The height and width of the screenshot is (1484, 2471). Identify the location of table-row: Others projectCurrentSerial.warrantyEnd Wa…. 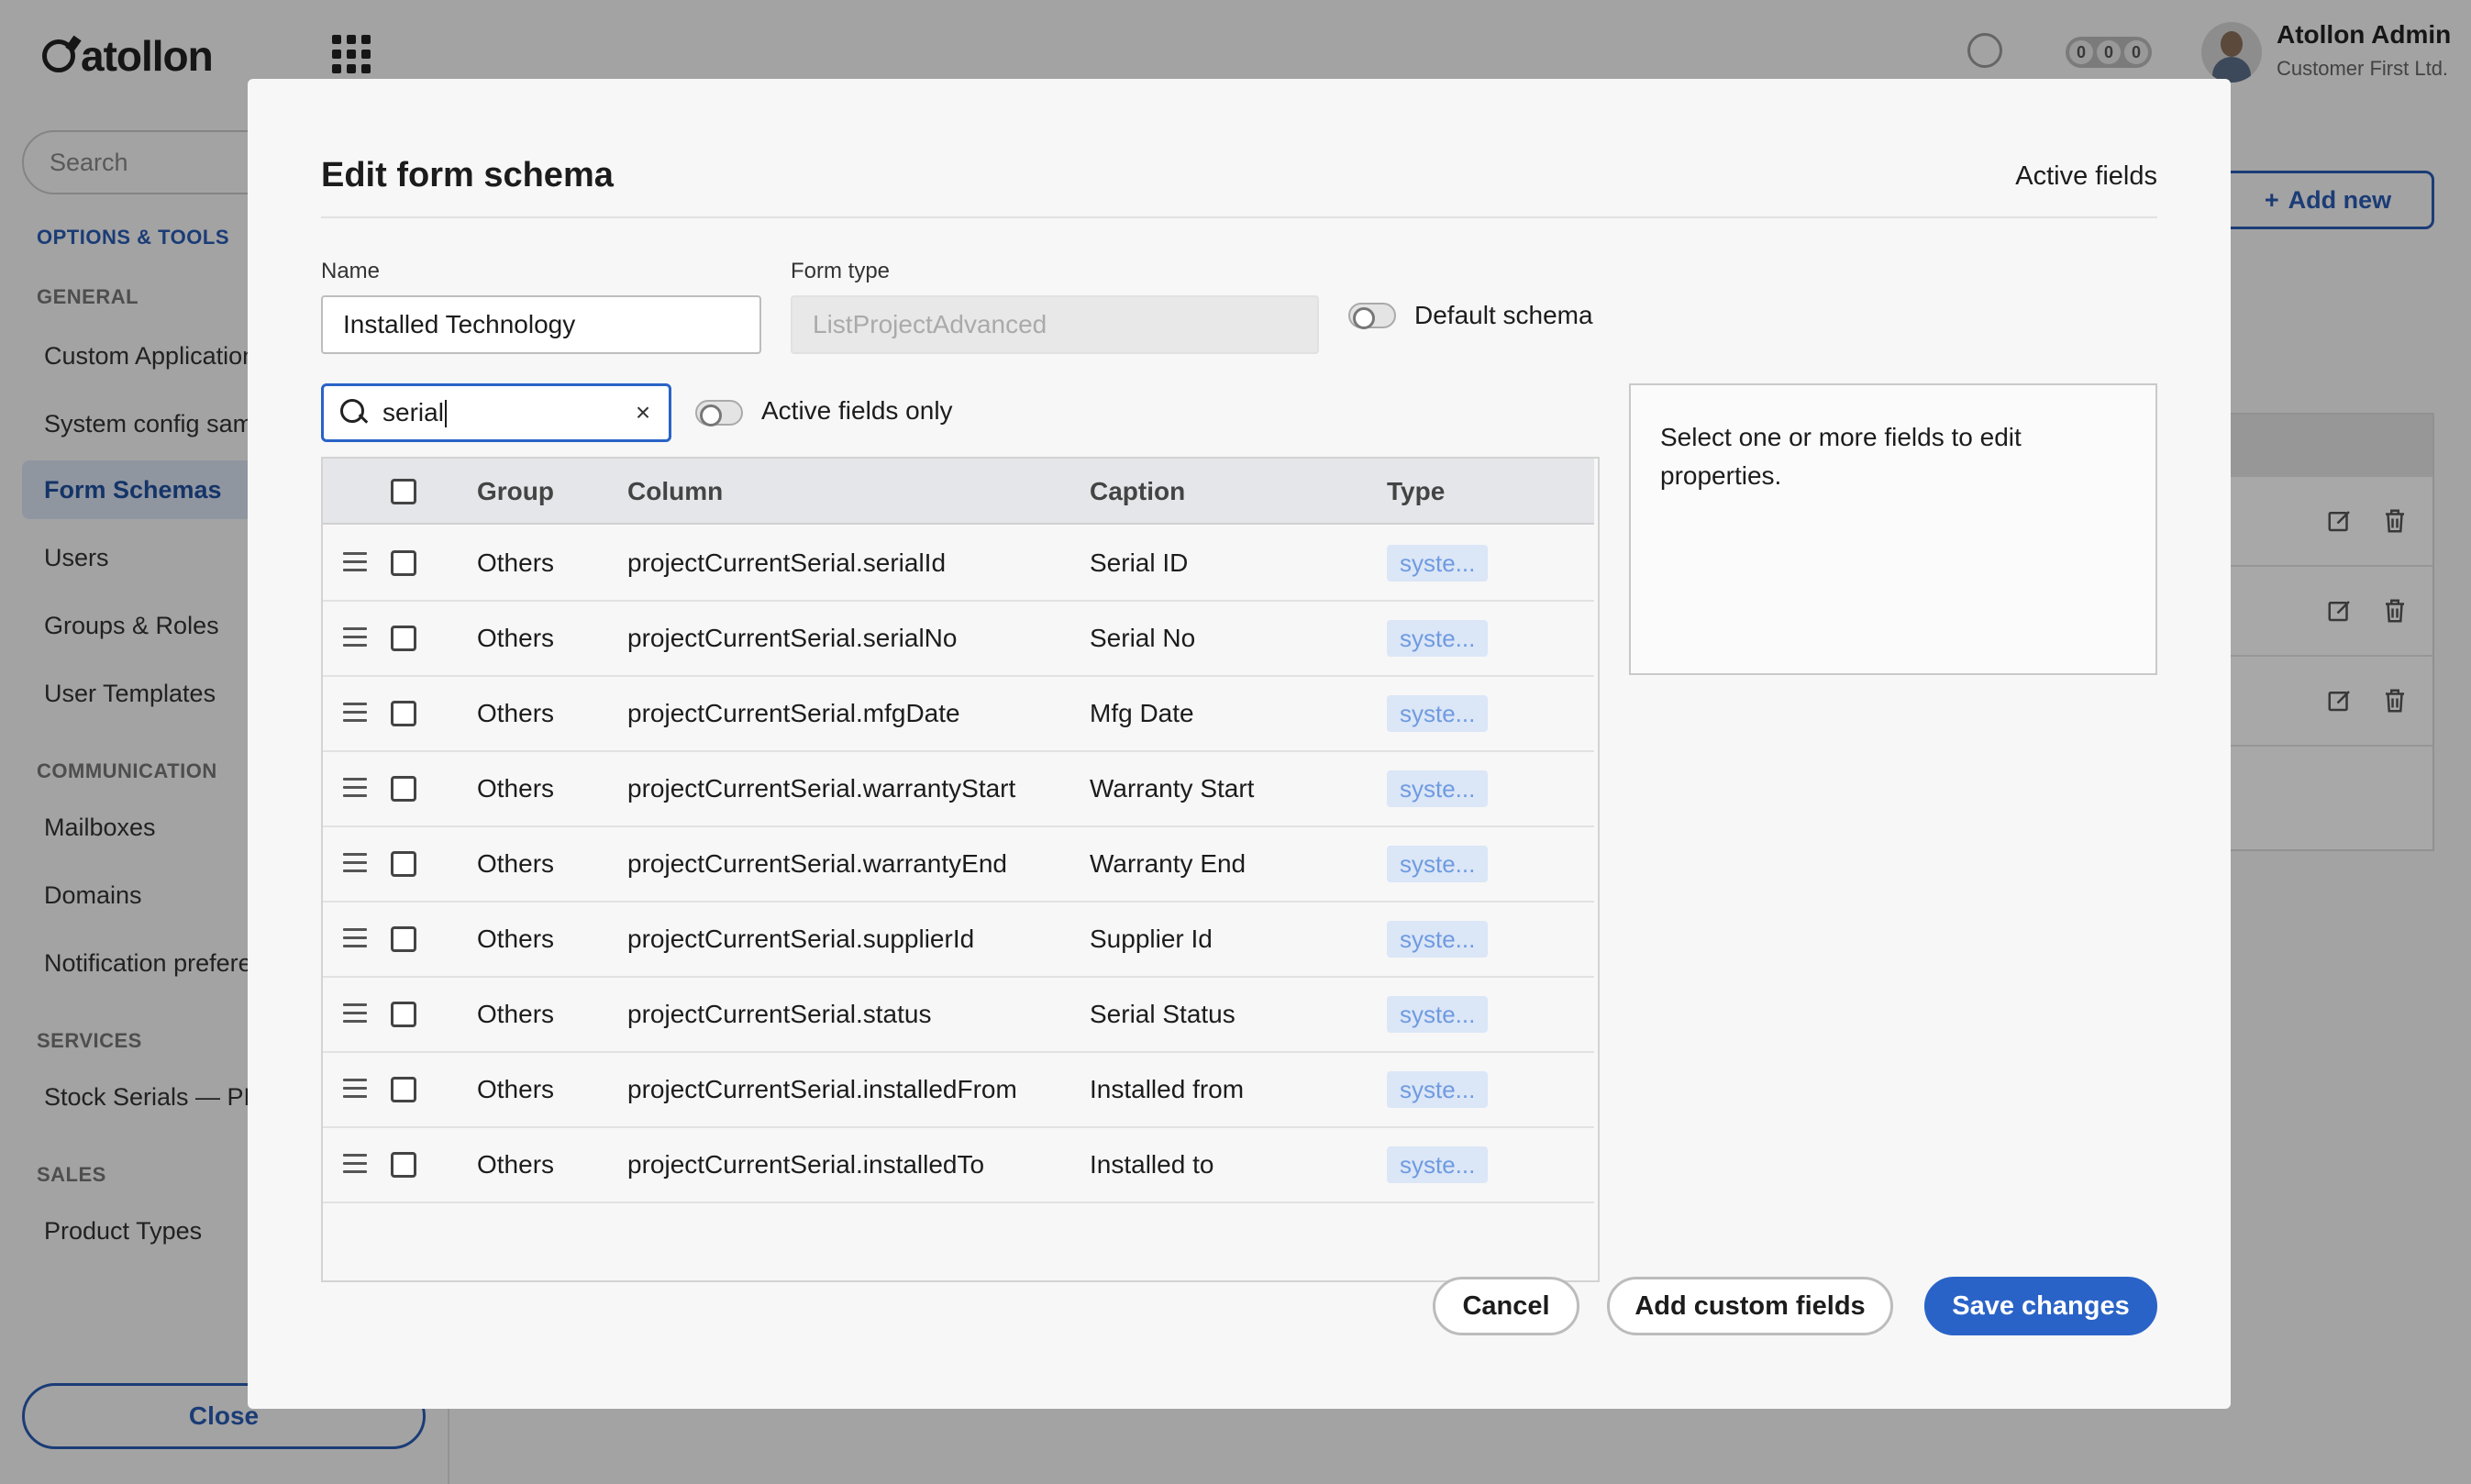
(958, 865).